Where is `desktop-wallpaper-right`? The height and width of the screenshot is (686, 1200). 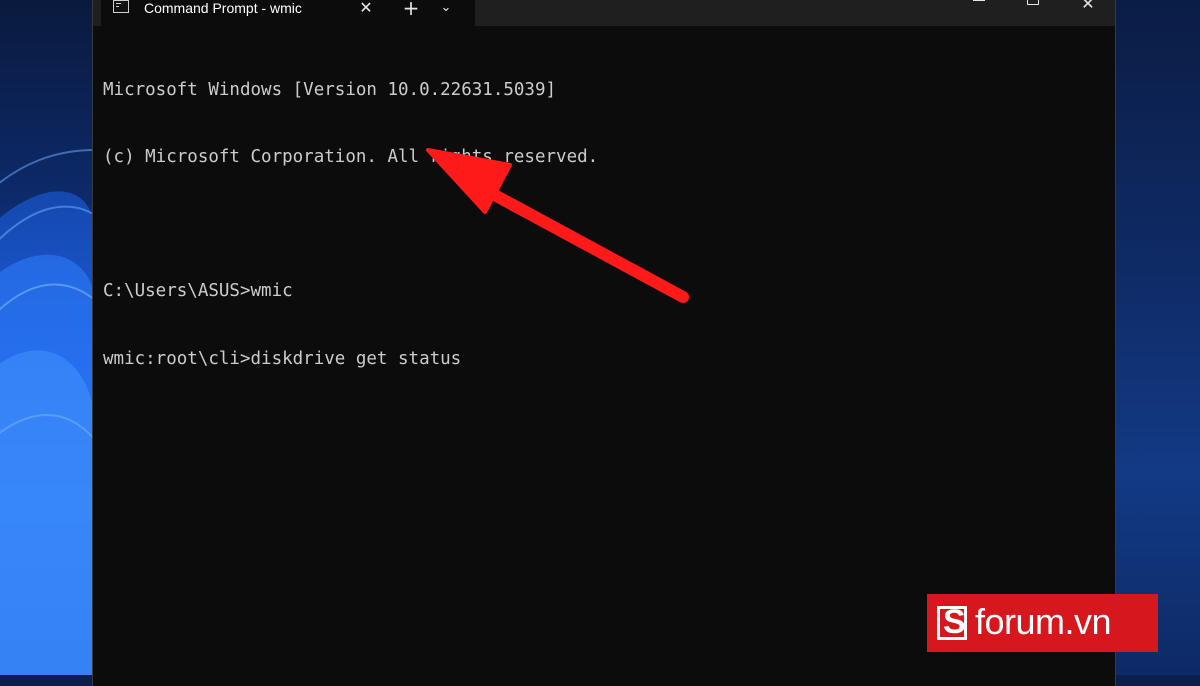
desktop-wallpaper-right is located at coordinates (1156, 337).